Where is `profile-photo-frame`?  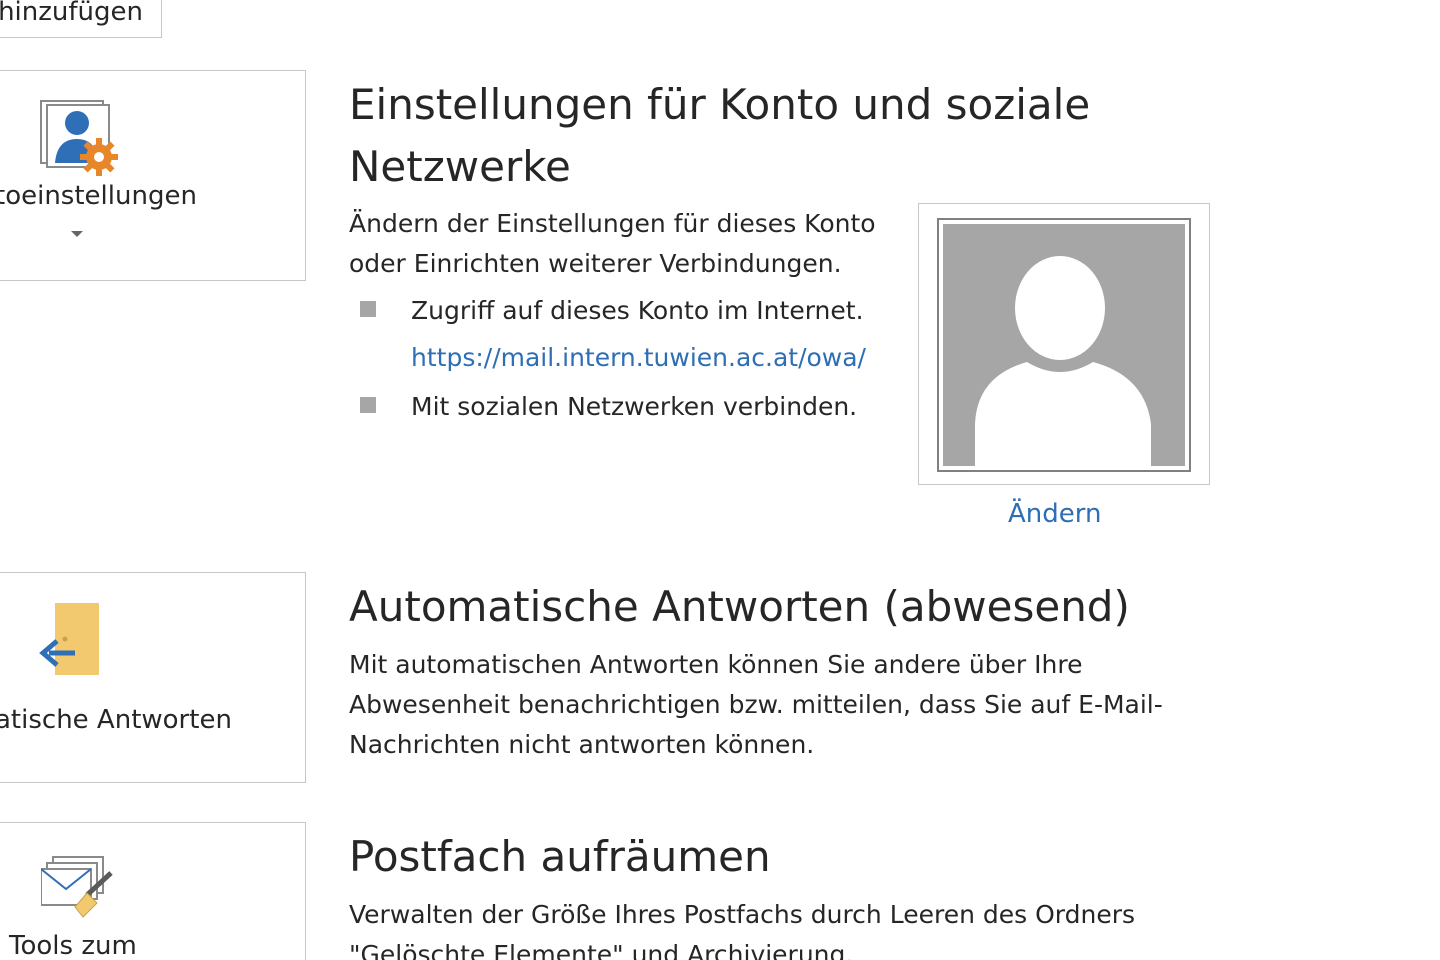
profile-photo-frame is located at coordinates (1064, 344).